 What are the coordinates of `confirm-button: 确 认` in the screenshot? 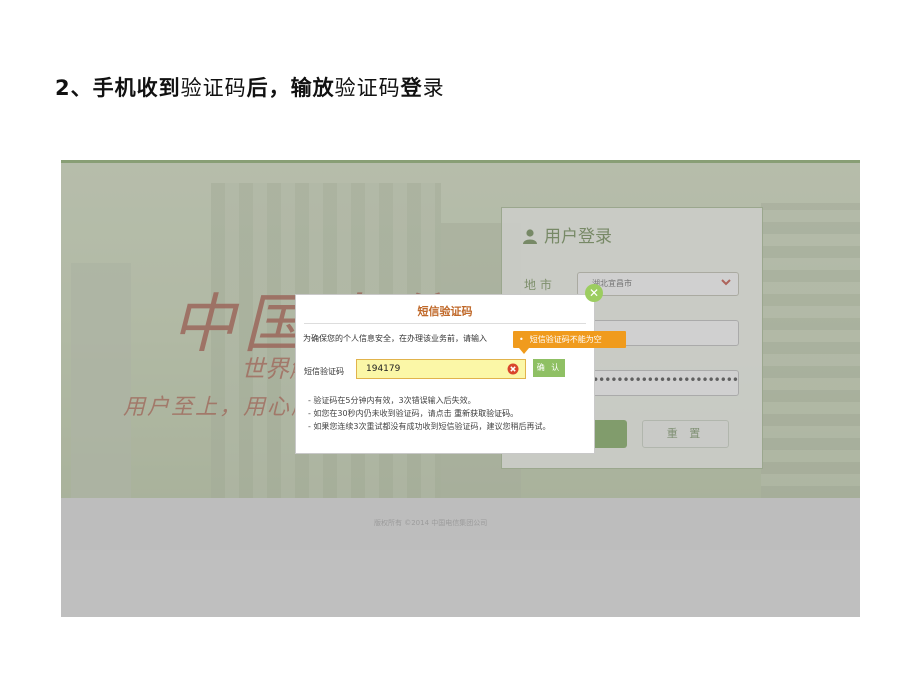 It's located at (549, 368).